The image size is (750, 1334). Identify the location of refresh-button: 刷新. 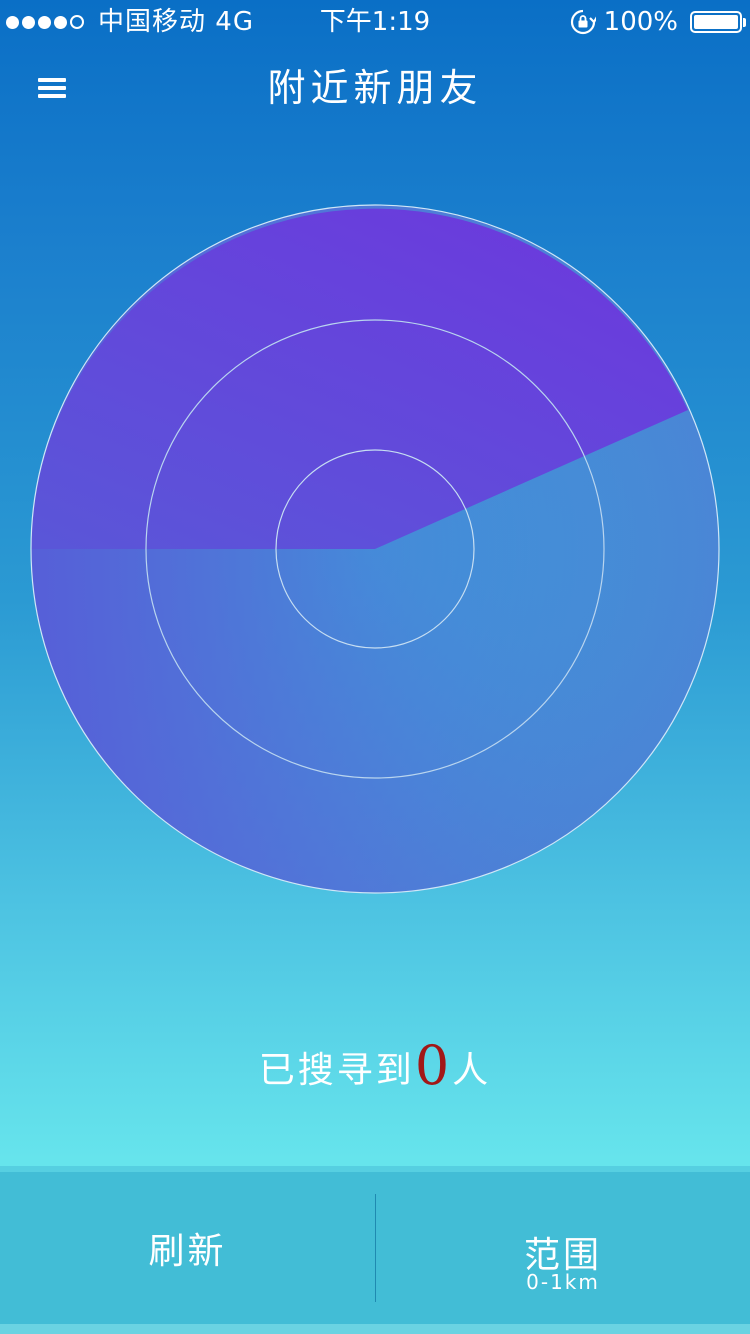
(187, 1248).